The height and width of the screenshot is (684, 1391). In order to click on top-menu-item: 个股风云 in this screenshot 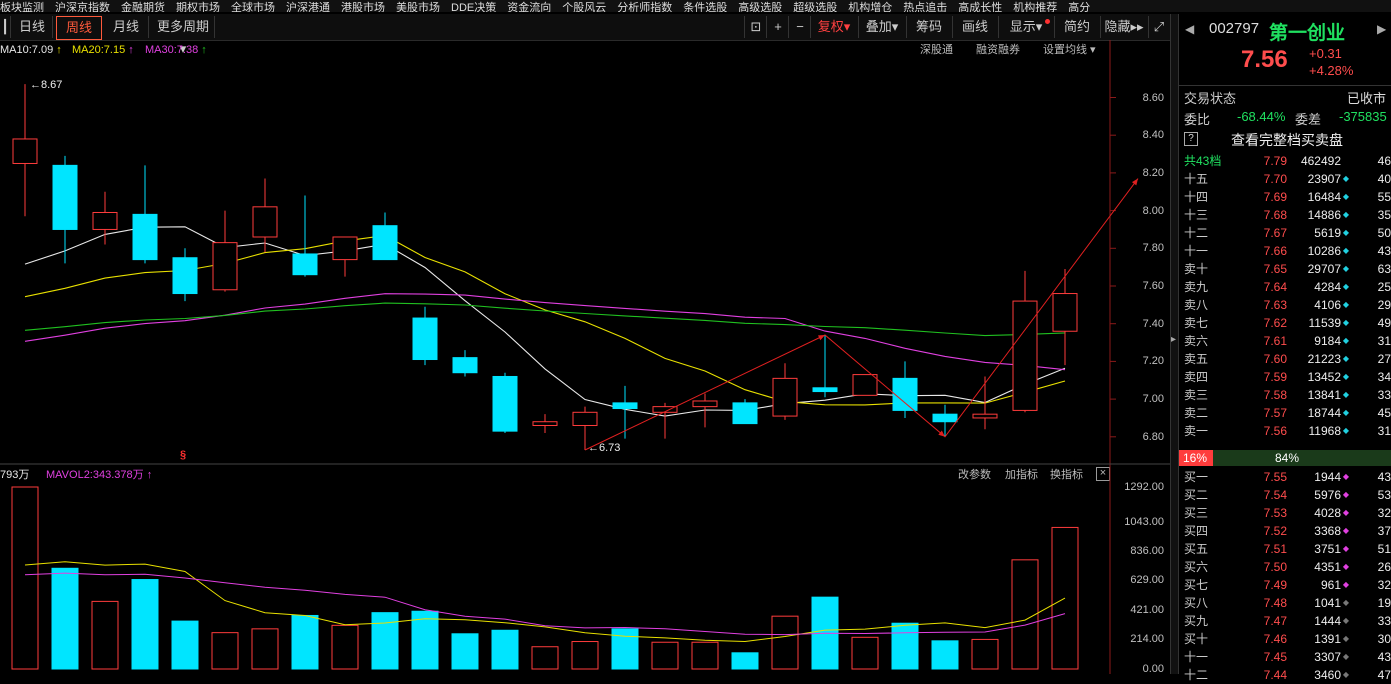, I will do `click(584, 8)`.